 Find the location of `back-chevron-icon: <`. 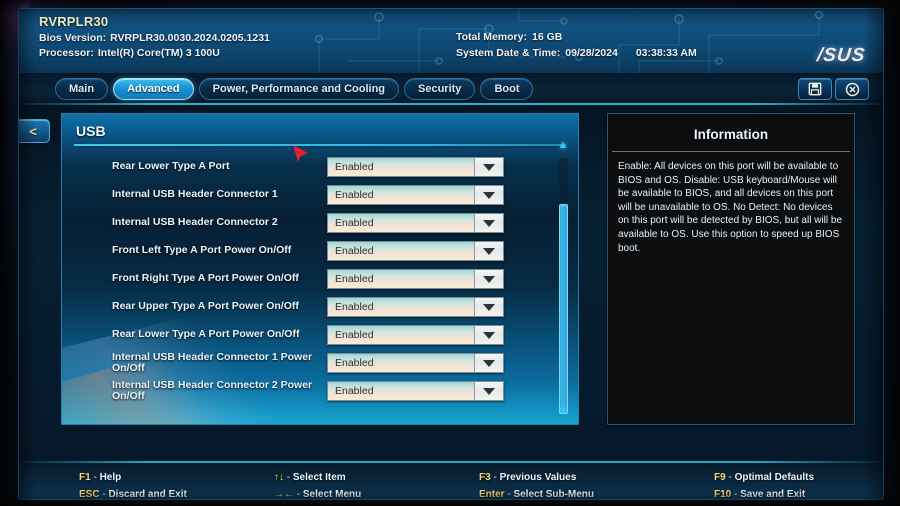

back-chevron-icon: < is located at coordinates (33, 131).